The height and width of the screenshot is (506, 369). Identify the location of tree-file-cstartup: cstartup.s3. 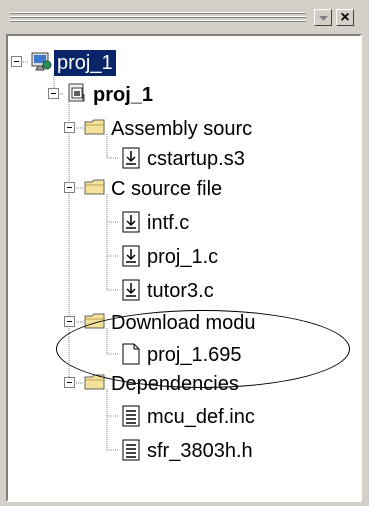
(196, 159).